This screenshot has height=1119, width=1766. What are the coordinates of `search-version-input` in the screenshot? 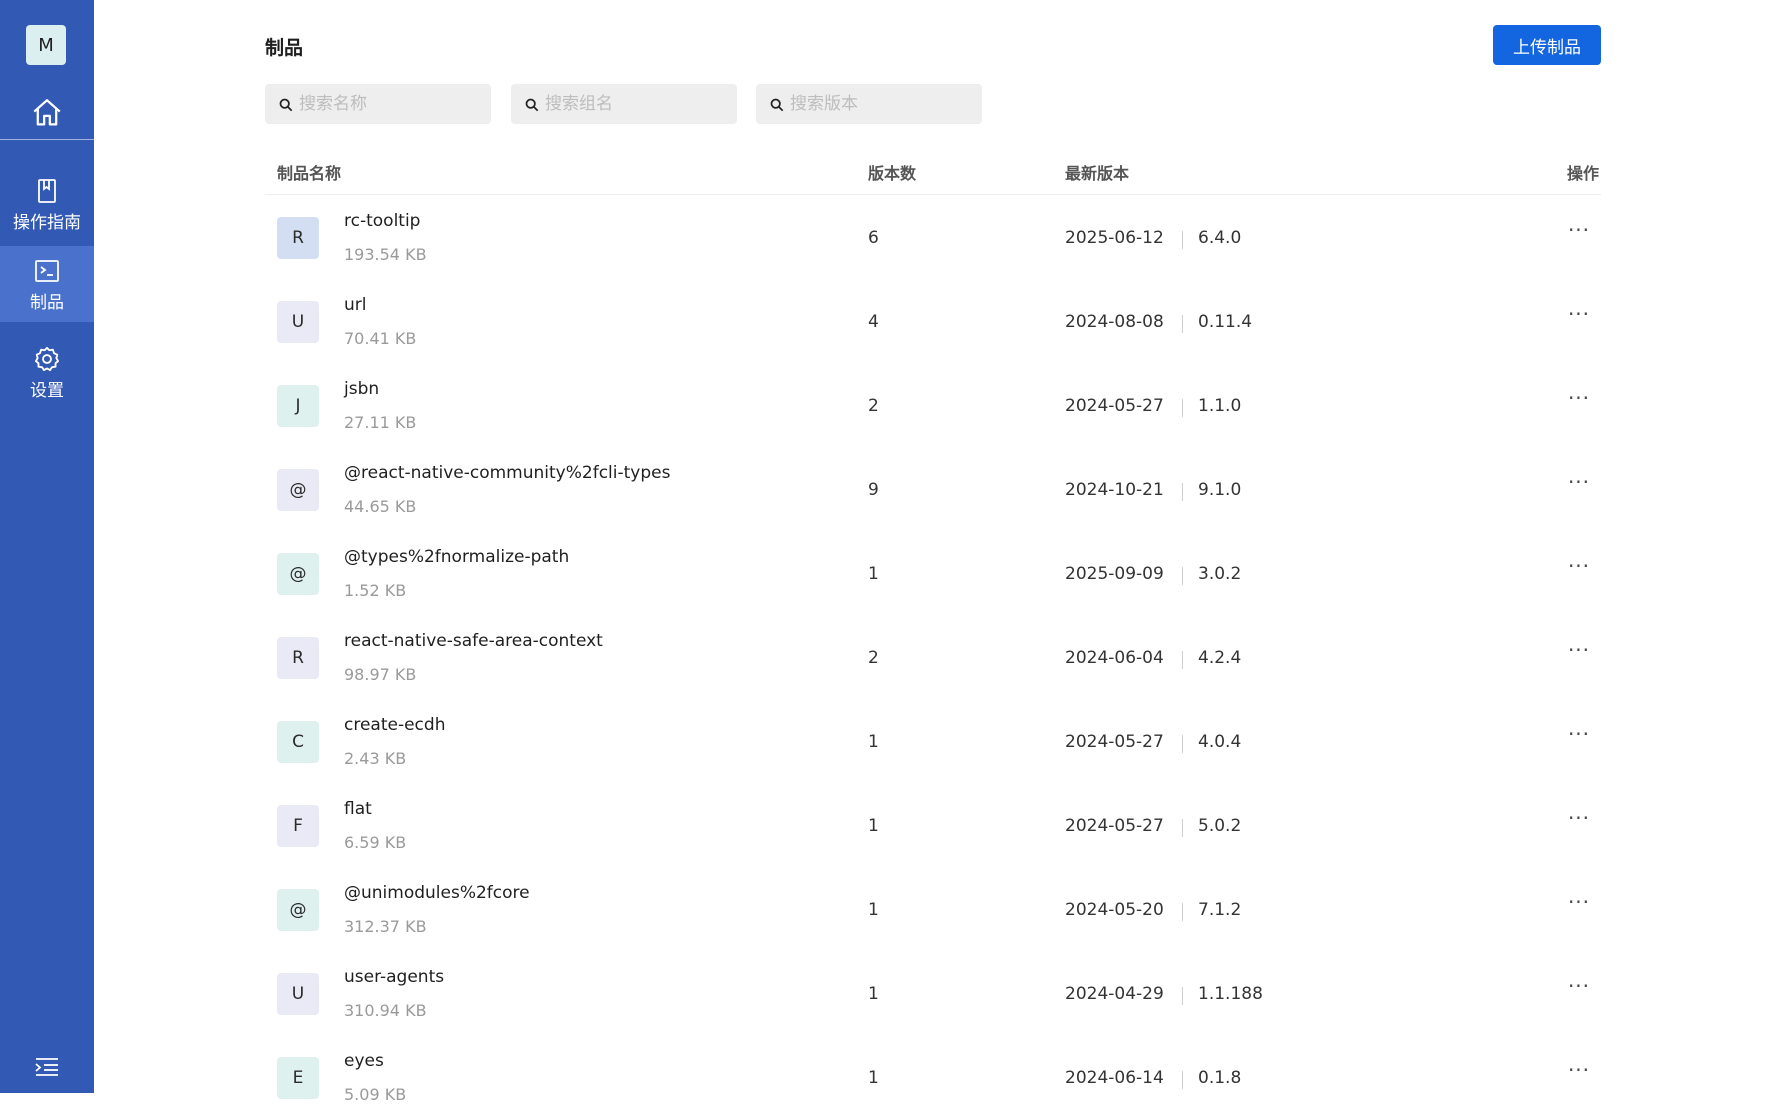 It's located at (880, 104).